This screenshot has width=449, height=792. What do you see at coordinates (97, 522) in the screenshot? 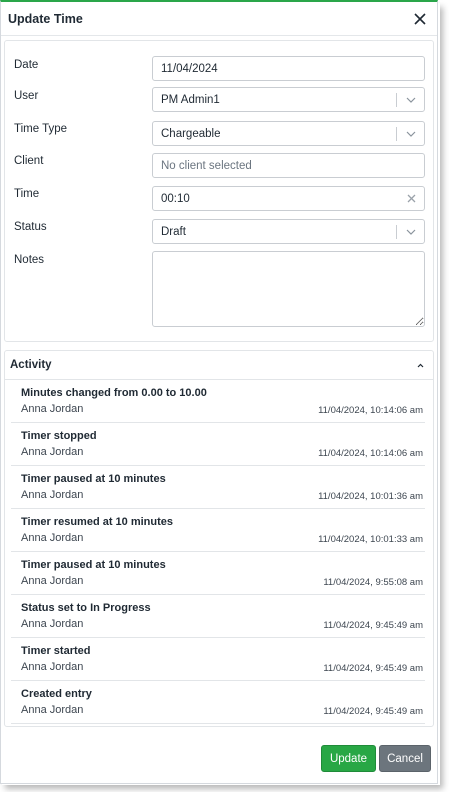
I see `activity-item-title: Timer resumed at 10 minutes` at bounding box center [97, 522].